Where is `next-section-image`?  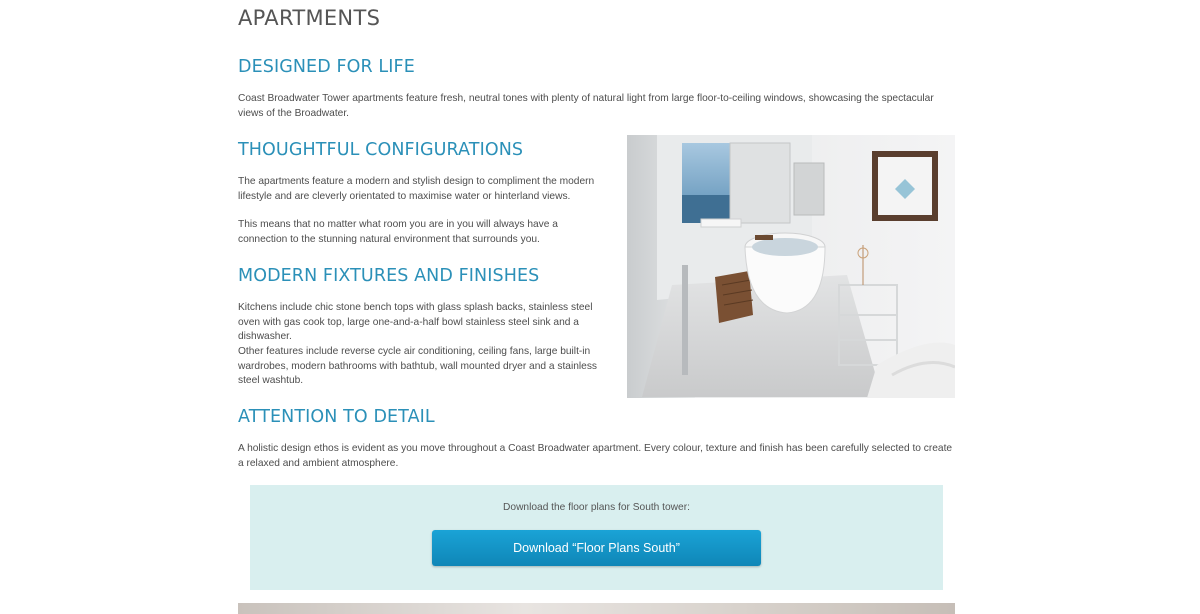 next-section-image is located at coordinates (596, 608).